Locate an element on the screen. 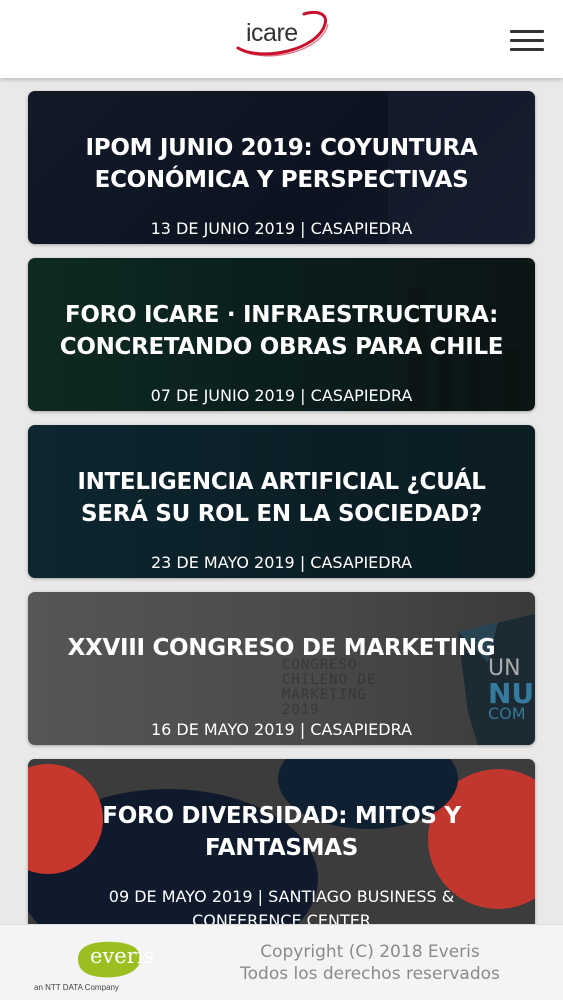  event-date-venue: 16 DE MAYO 2019 | CASAPIEDRA is located at coordinates (281, 729).